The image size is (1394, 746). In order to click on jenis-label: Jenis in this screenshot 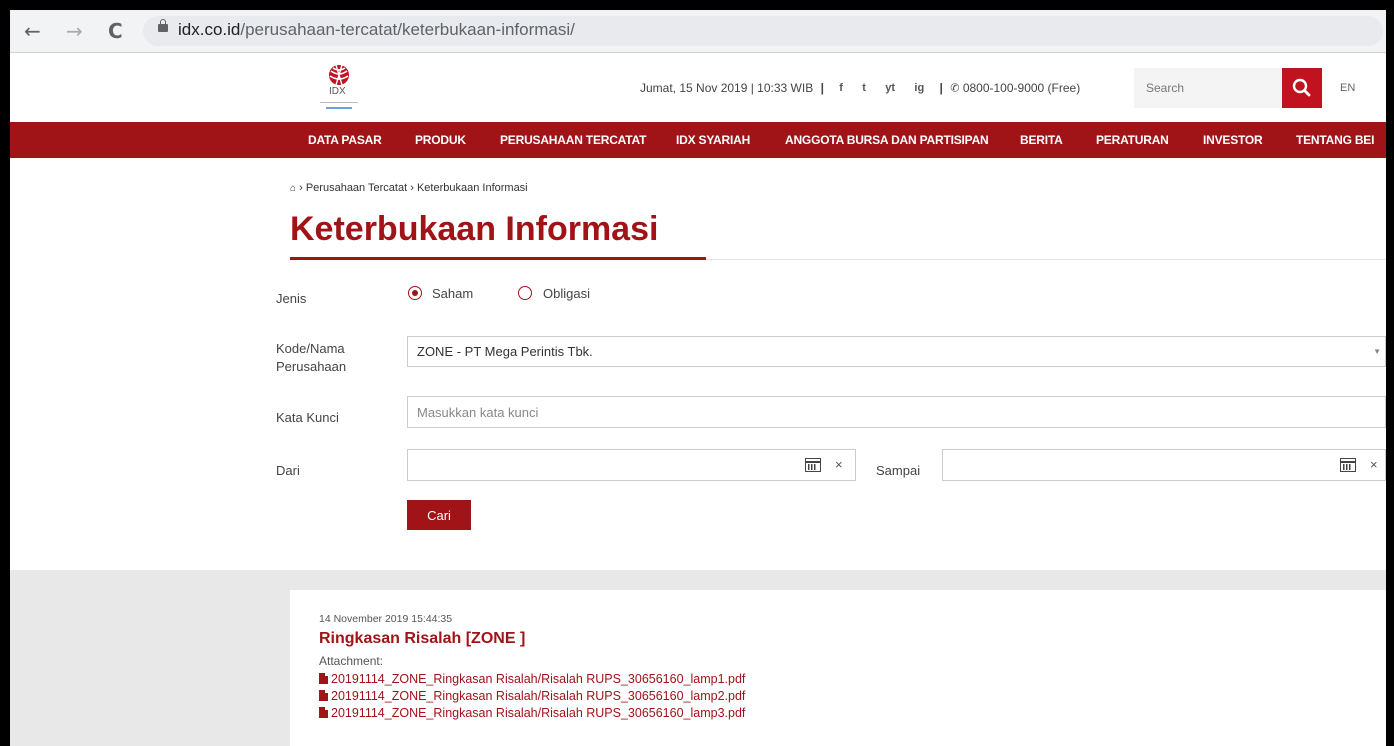, I will do `click(291, 298)`.